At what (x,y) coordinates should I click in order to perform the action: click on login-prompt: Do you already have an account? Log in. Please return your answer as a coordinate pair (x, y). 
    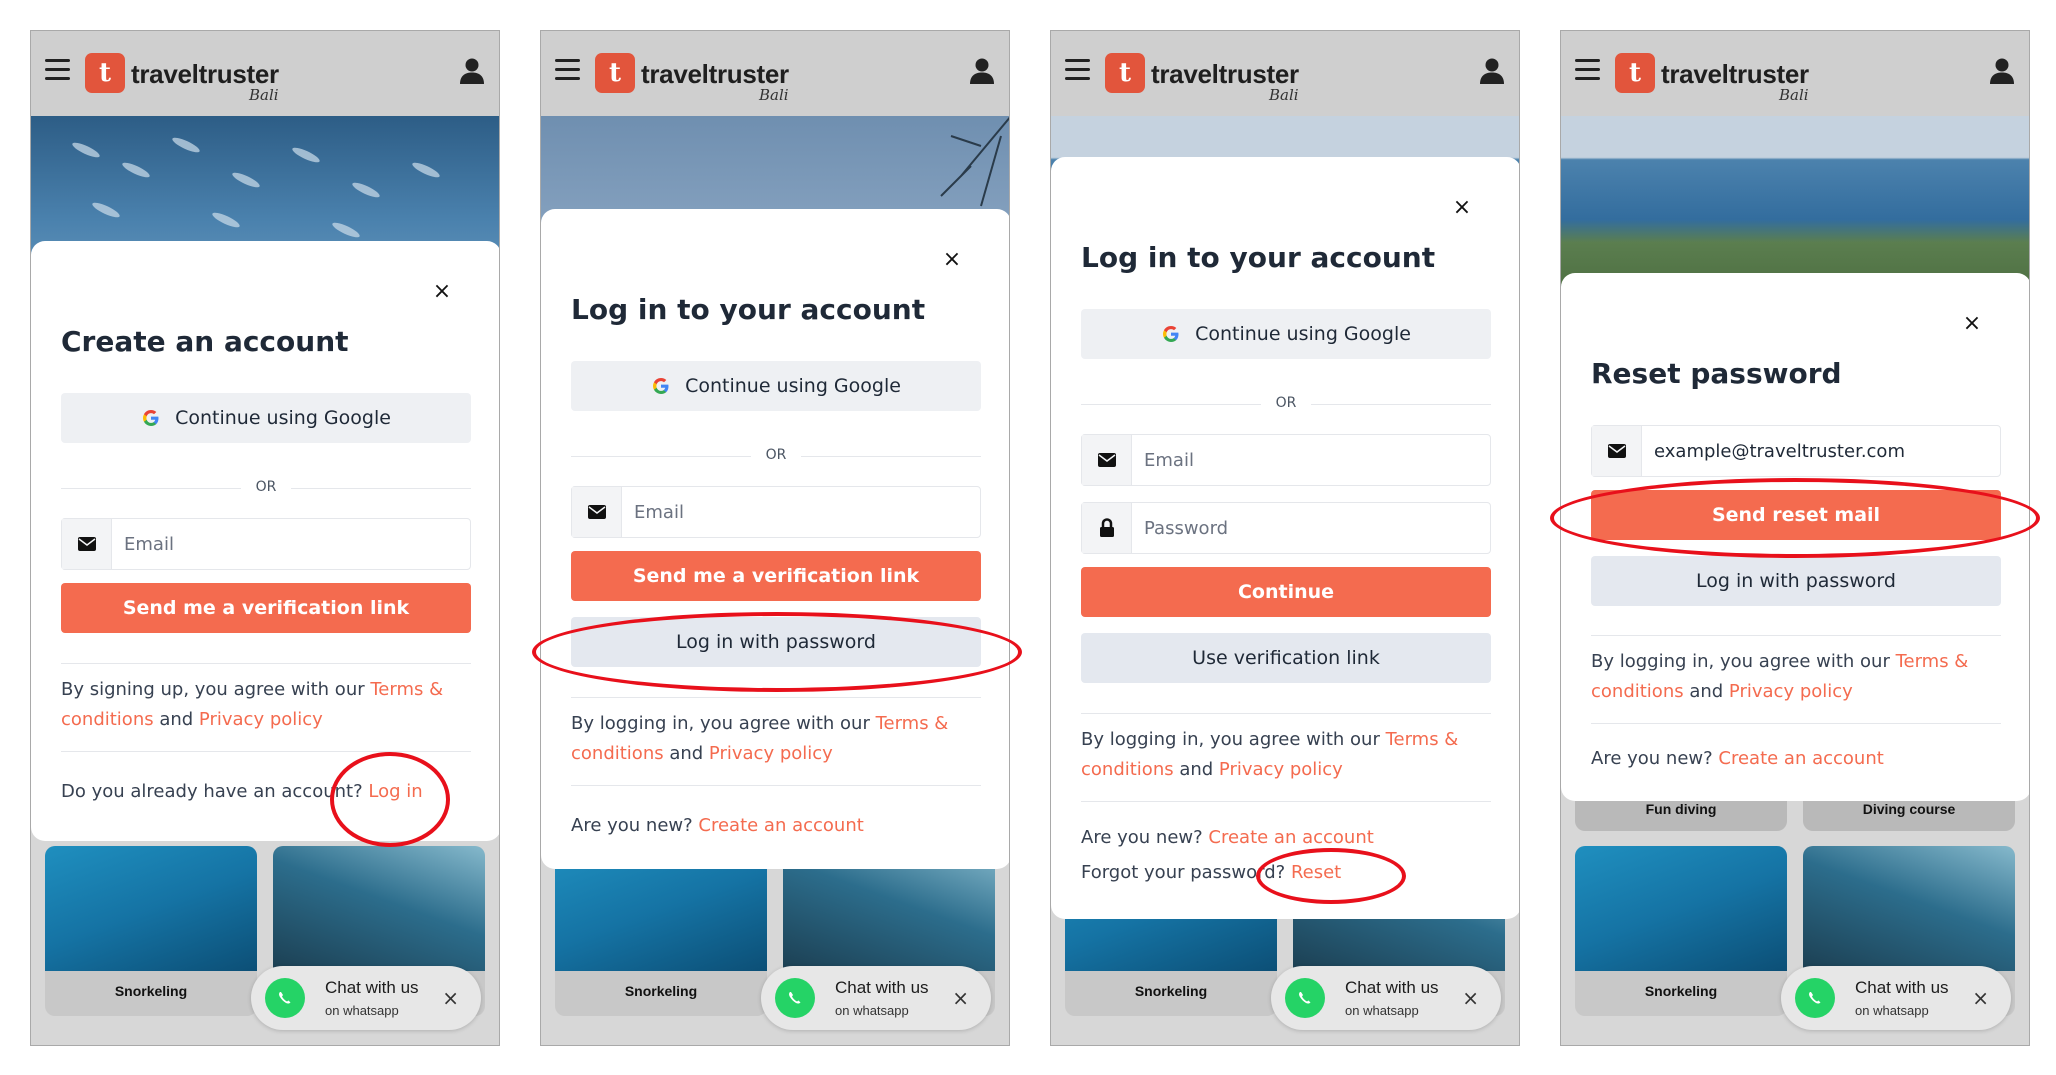
    Looking at the image, I should click on (242, 791).